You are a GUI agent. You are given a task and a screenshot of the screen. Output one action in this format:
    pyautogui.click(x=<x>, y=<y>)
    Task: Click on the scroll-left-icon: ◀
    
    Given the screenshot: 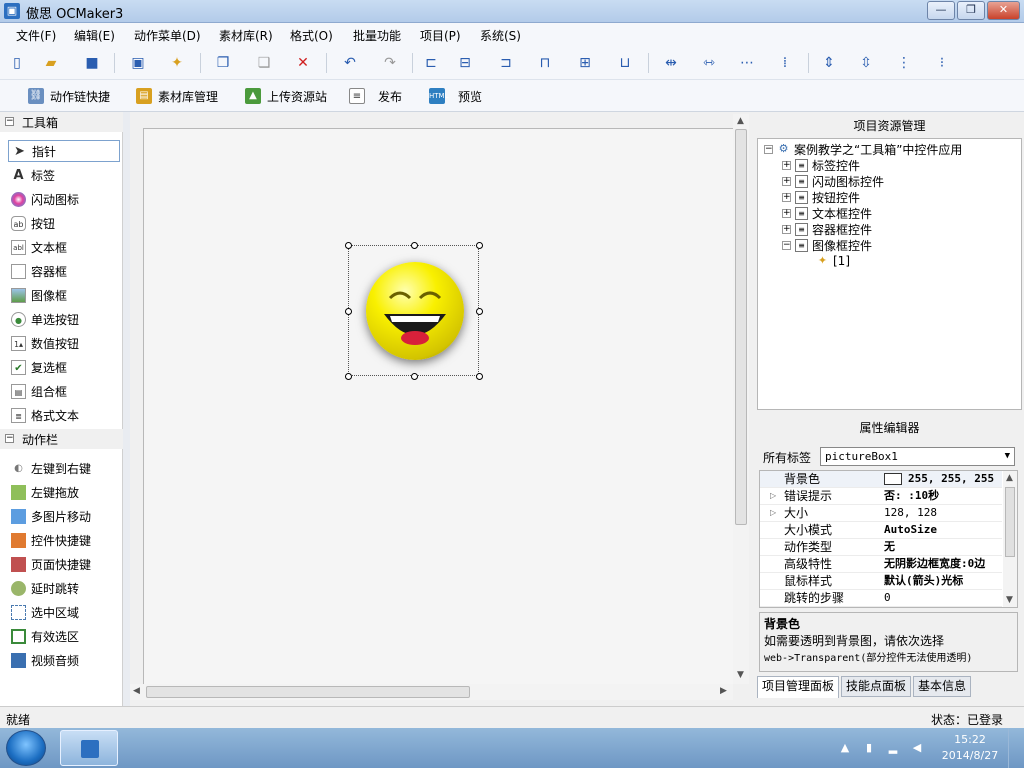 What is the action you would take?
    pyautogui.click(x=136, y=691)
    